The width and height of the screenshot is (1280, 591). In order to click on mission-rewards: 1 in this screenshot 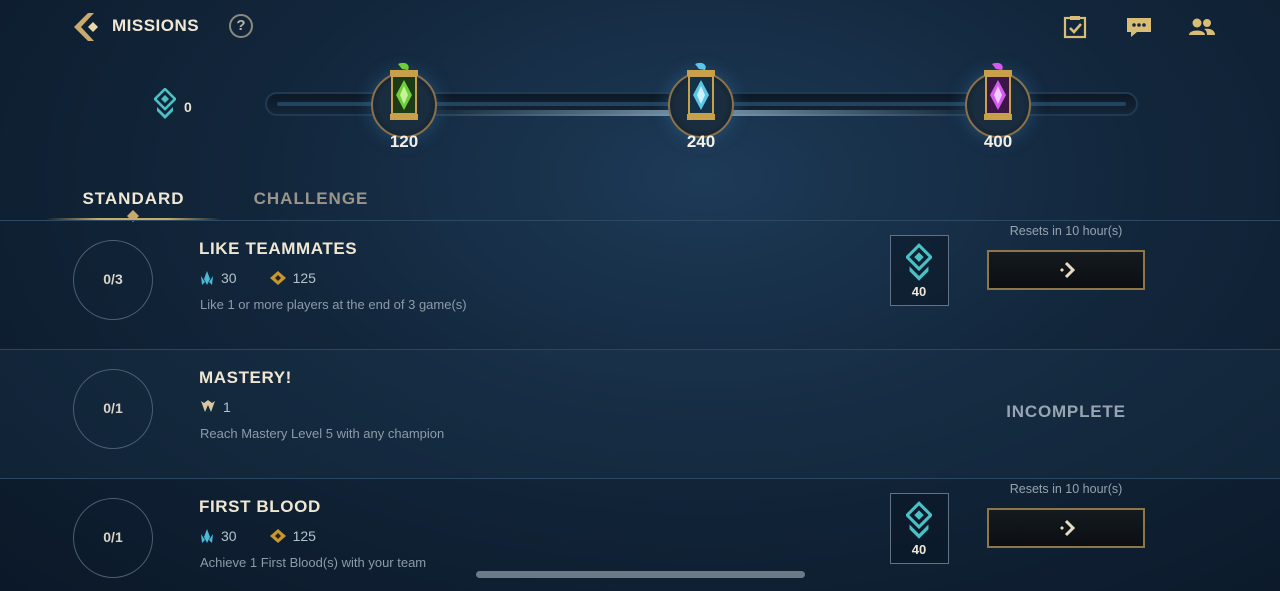, I will do `click(215, 407)`.